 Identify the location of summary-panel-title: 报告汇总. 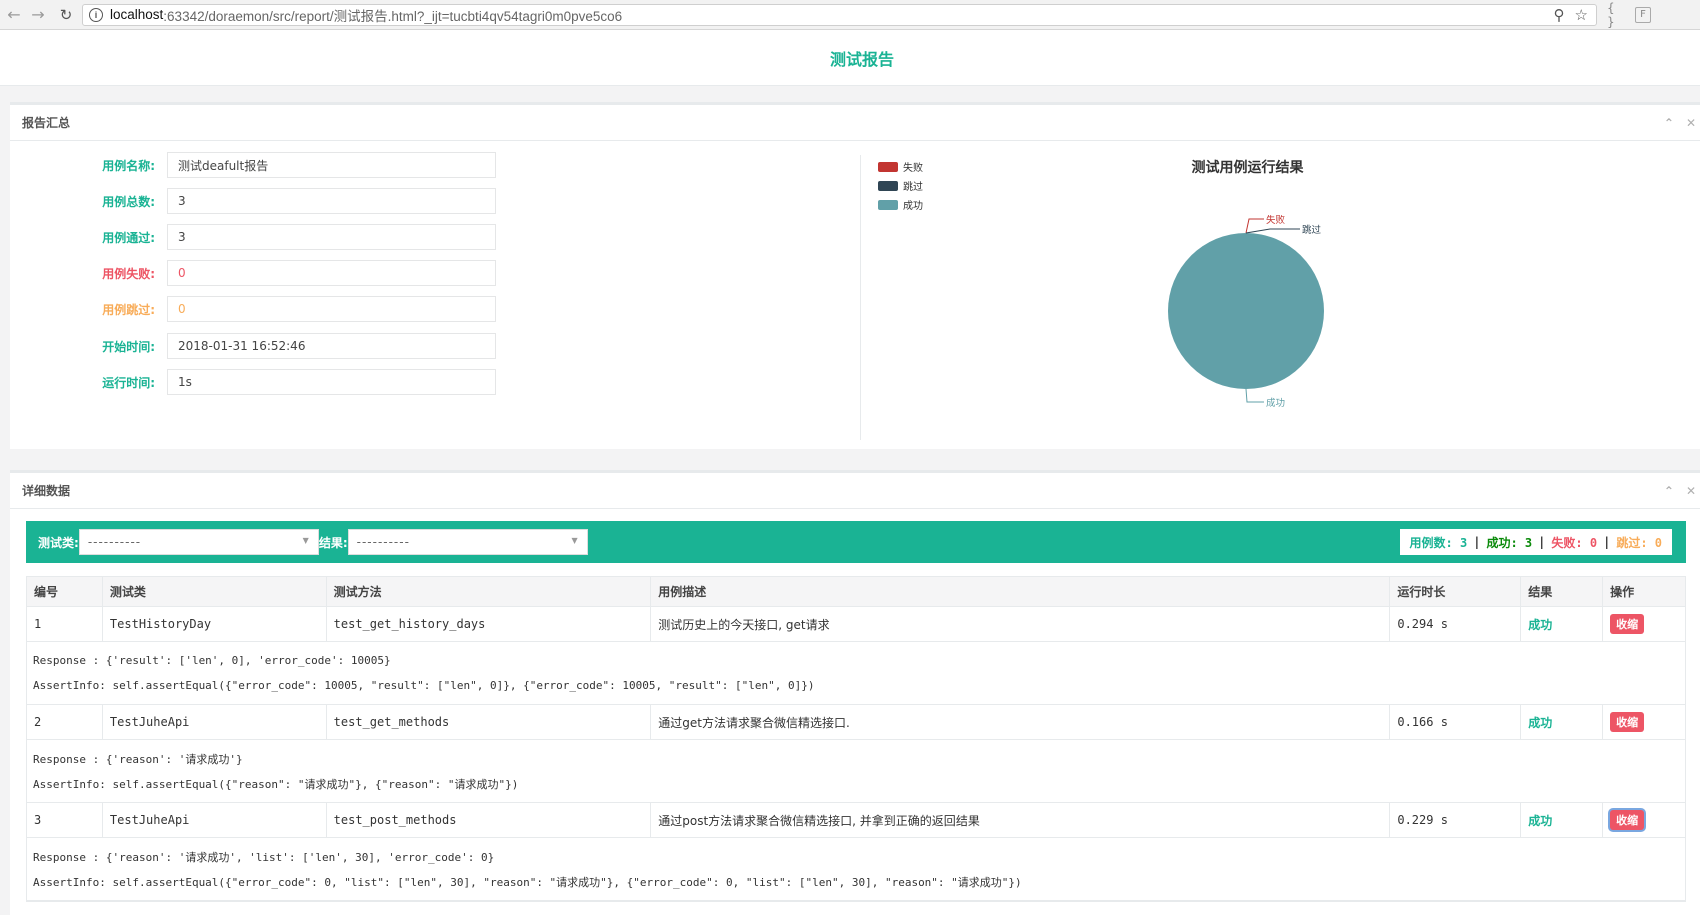
(46, 123).